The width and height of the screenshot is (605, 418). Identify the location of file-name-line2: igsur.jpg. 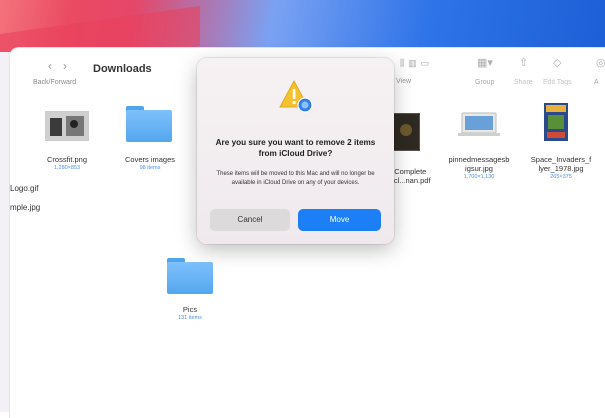
(479, 168).